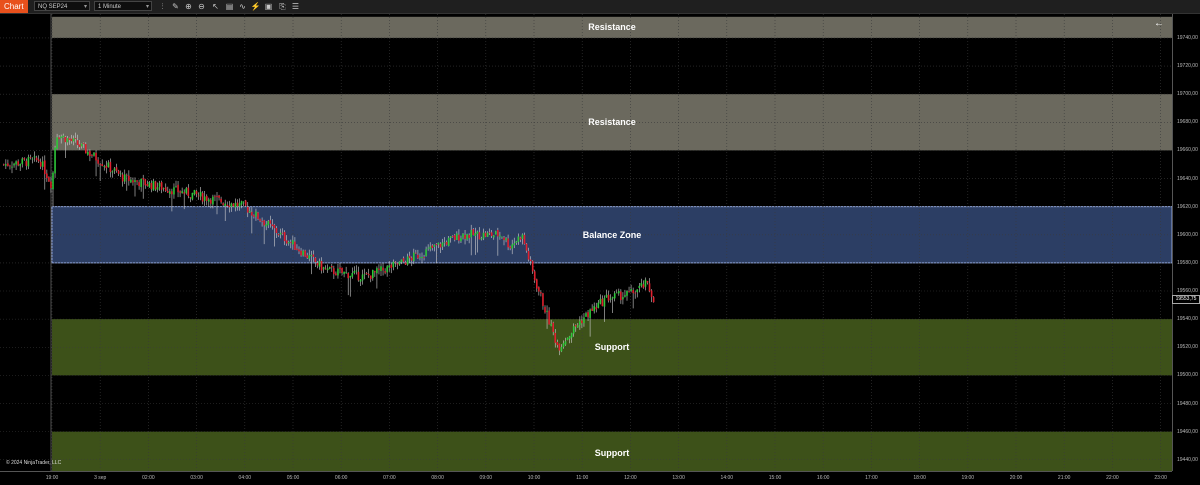 The height and width of the screenshot is (485, 1200). What do you see at coordinates (175, 6) in the screenshot?
I see `draw-tools-icon: ✎` at bounding box center [175, 6].